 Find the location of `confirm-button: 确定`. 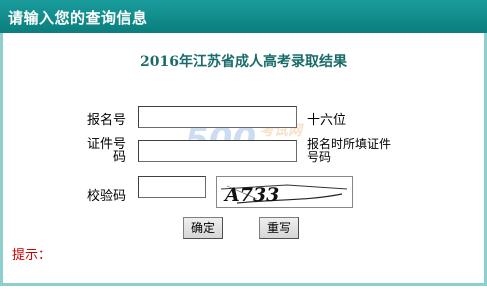

confirm-button: 确定 is located at coordinates (203, 228).